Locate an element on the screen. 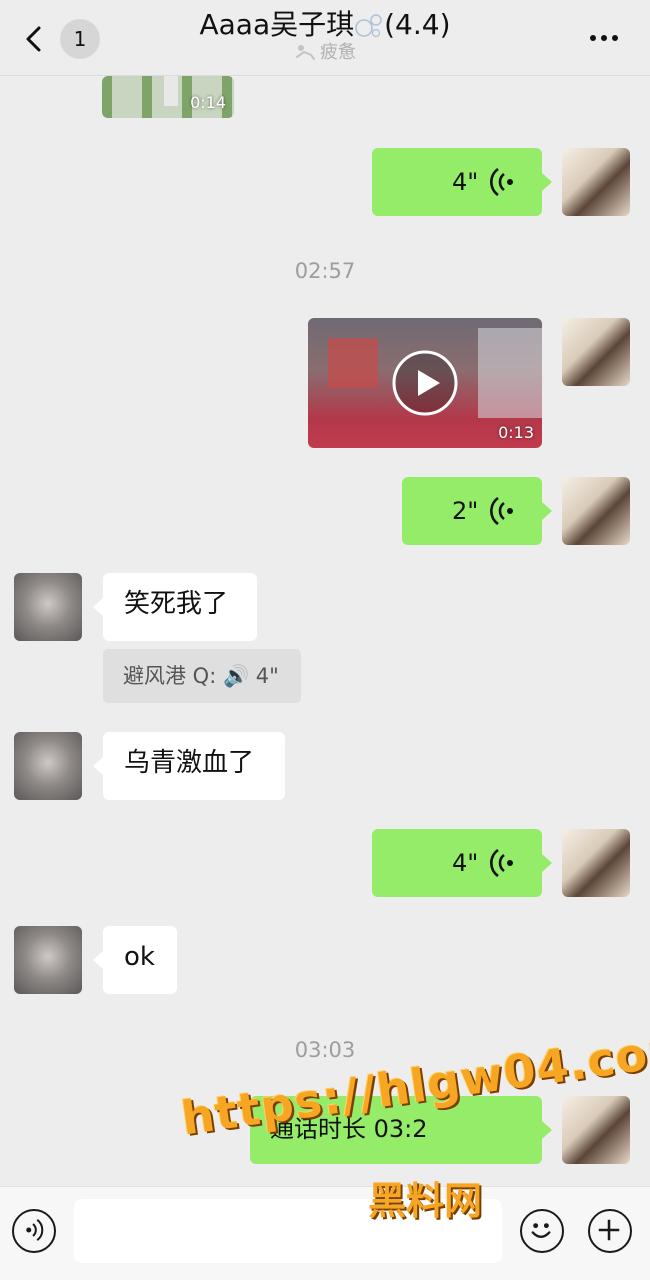 This screenshot has height=1280, width=650. chevron-left-icon is located at coordinates (33, 39).